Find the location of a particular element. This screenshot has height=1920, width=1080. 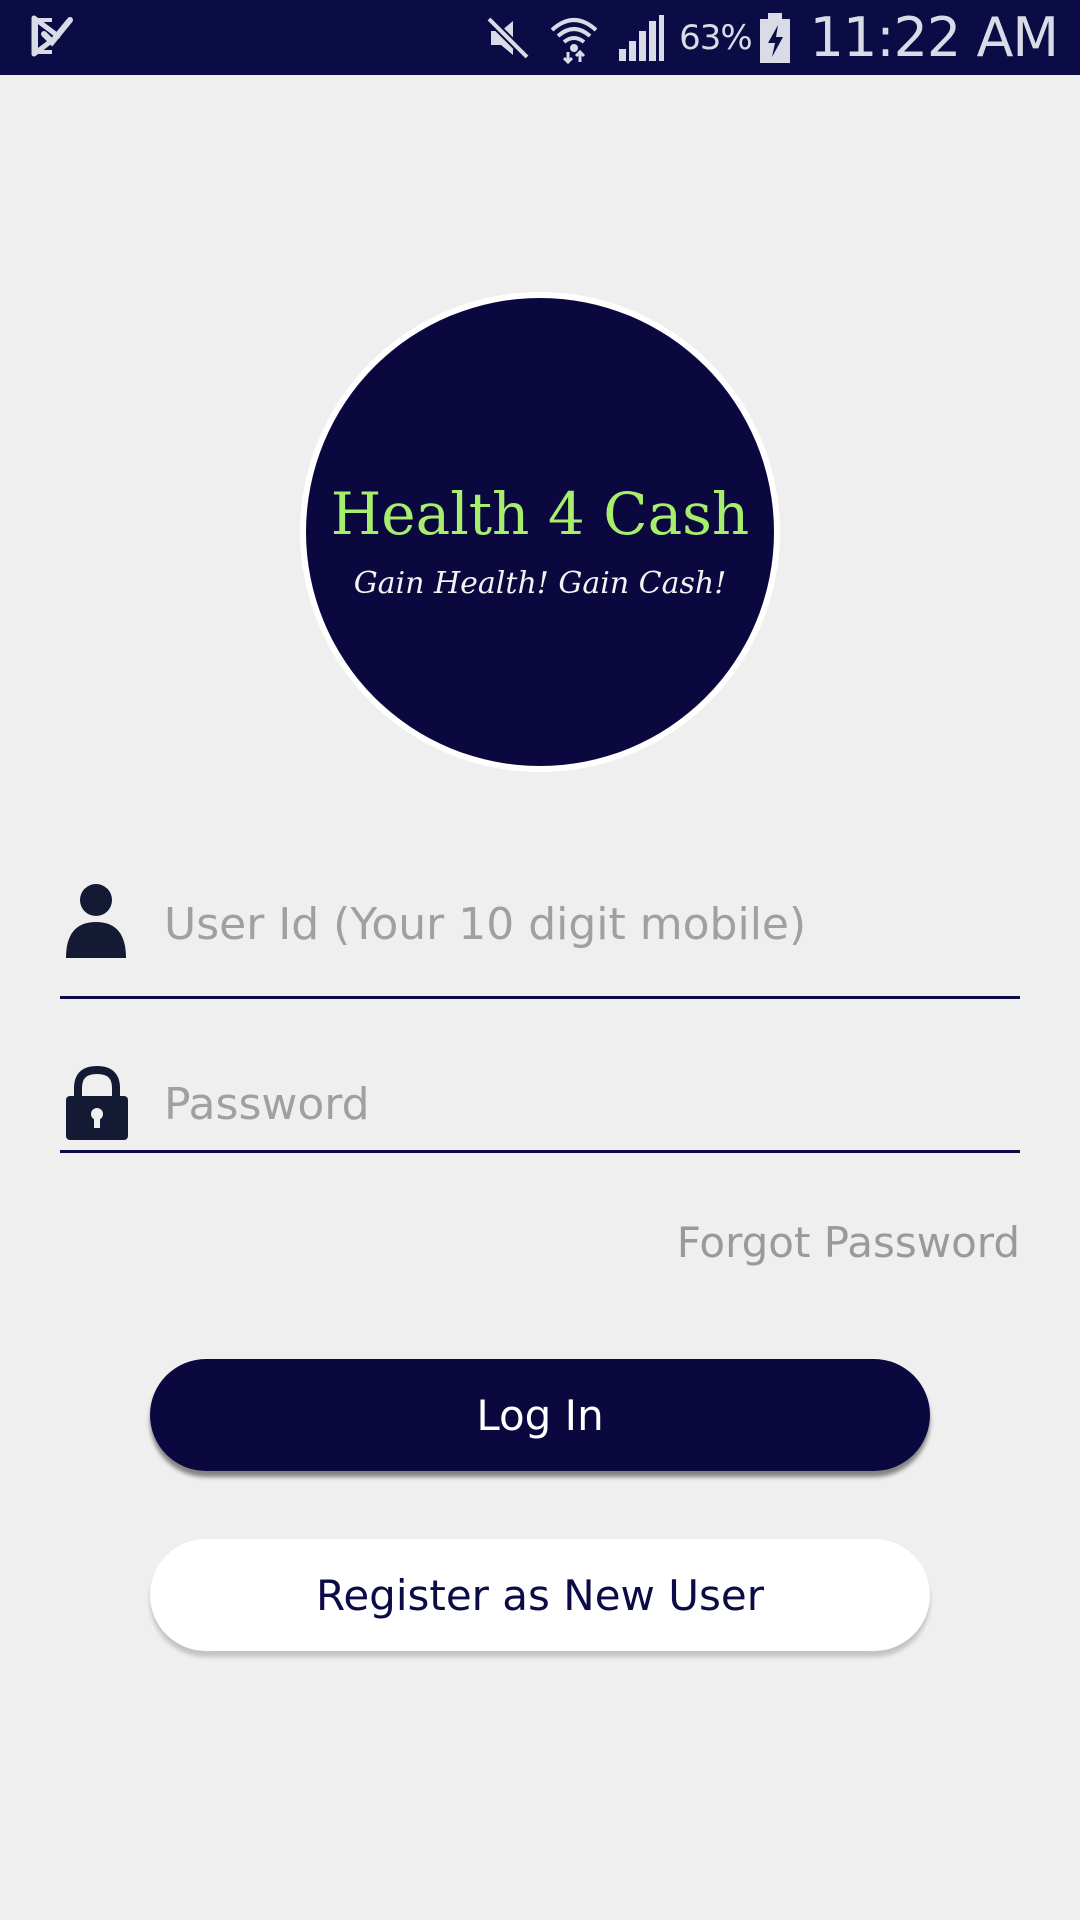

app-logo: Health 4 Cash Gain Health! Gain Cash! is located at coordinates (540, 532).